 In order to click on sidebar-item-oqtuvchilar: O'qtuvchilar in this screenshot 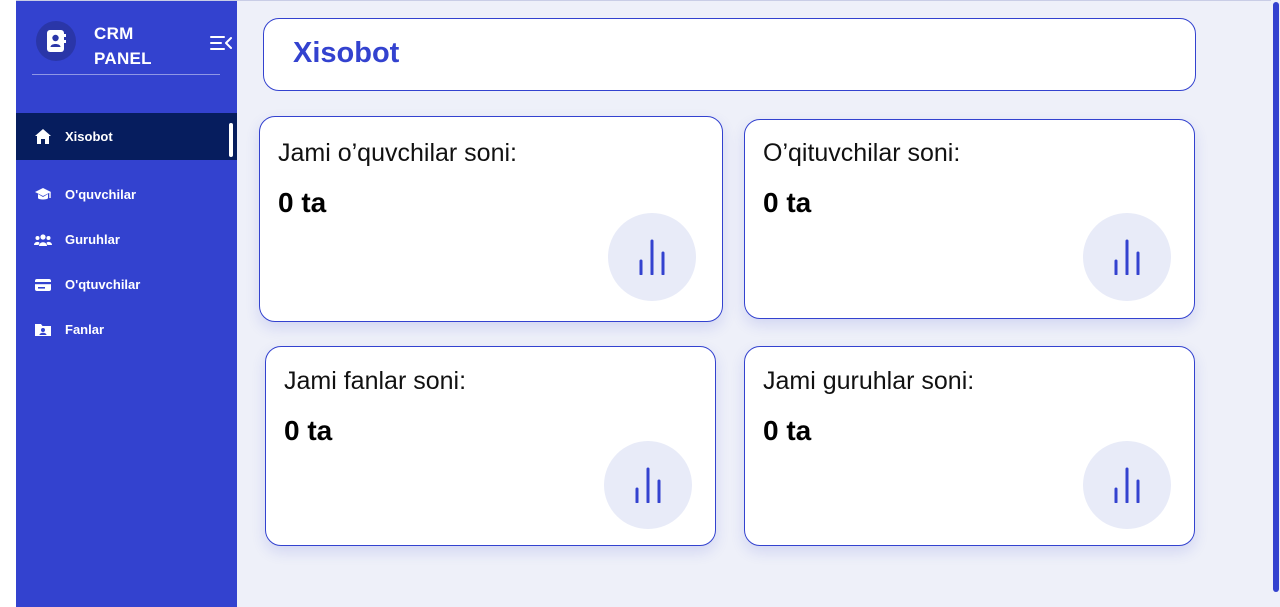, I will do `click(126, 284)`.